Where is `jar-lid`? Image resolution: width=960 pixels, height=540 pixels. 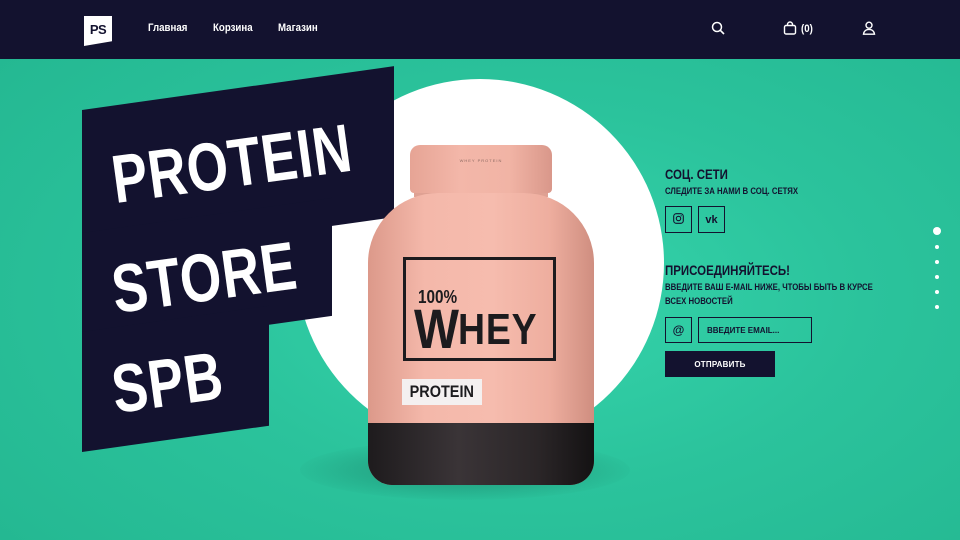
jar-lid is located at coordinates (481, 169).